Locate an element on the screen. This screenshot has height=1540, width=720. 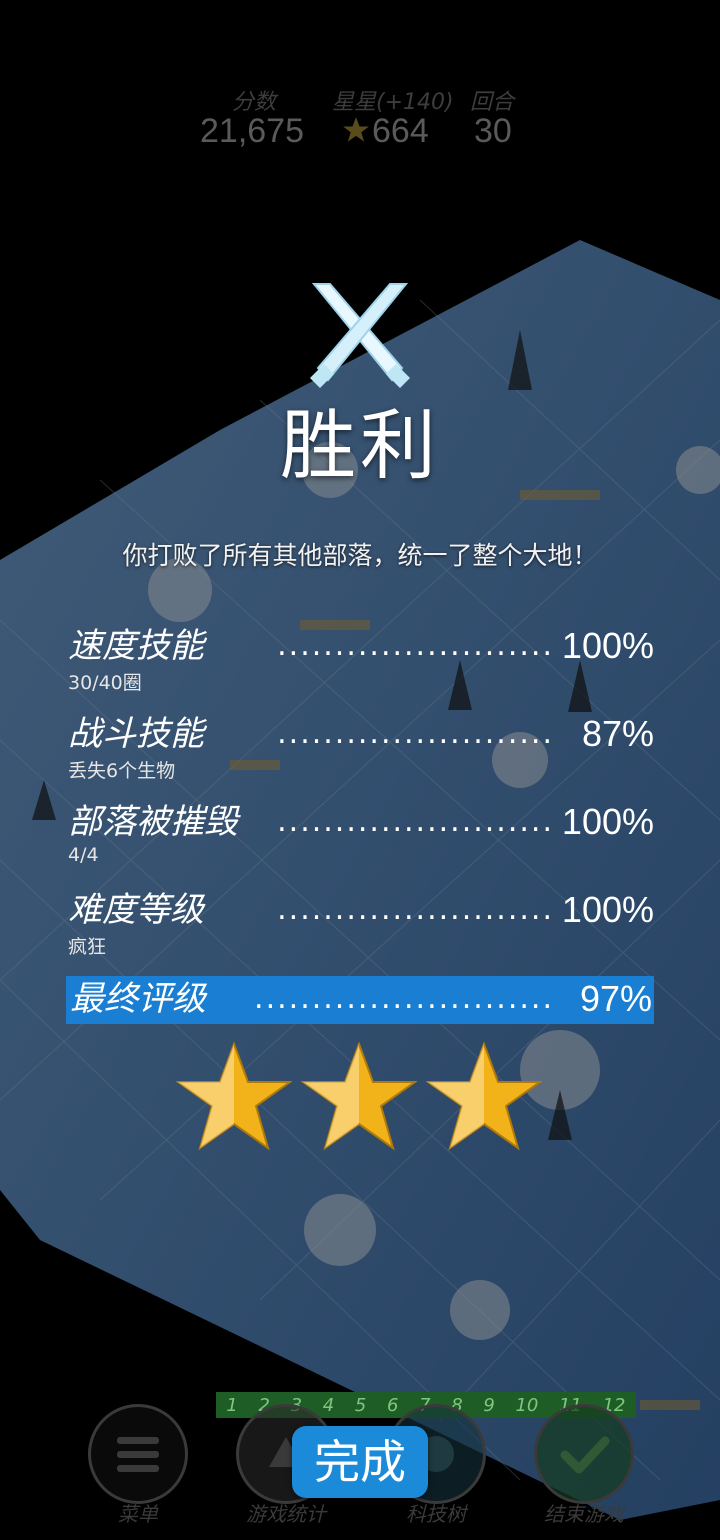
game-stats-label: 游戏统计 is located at coordinates (286, 1514).